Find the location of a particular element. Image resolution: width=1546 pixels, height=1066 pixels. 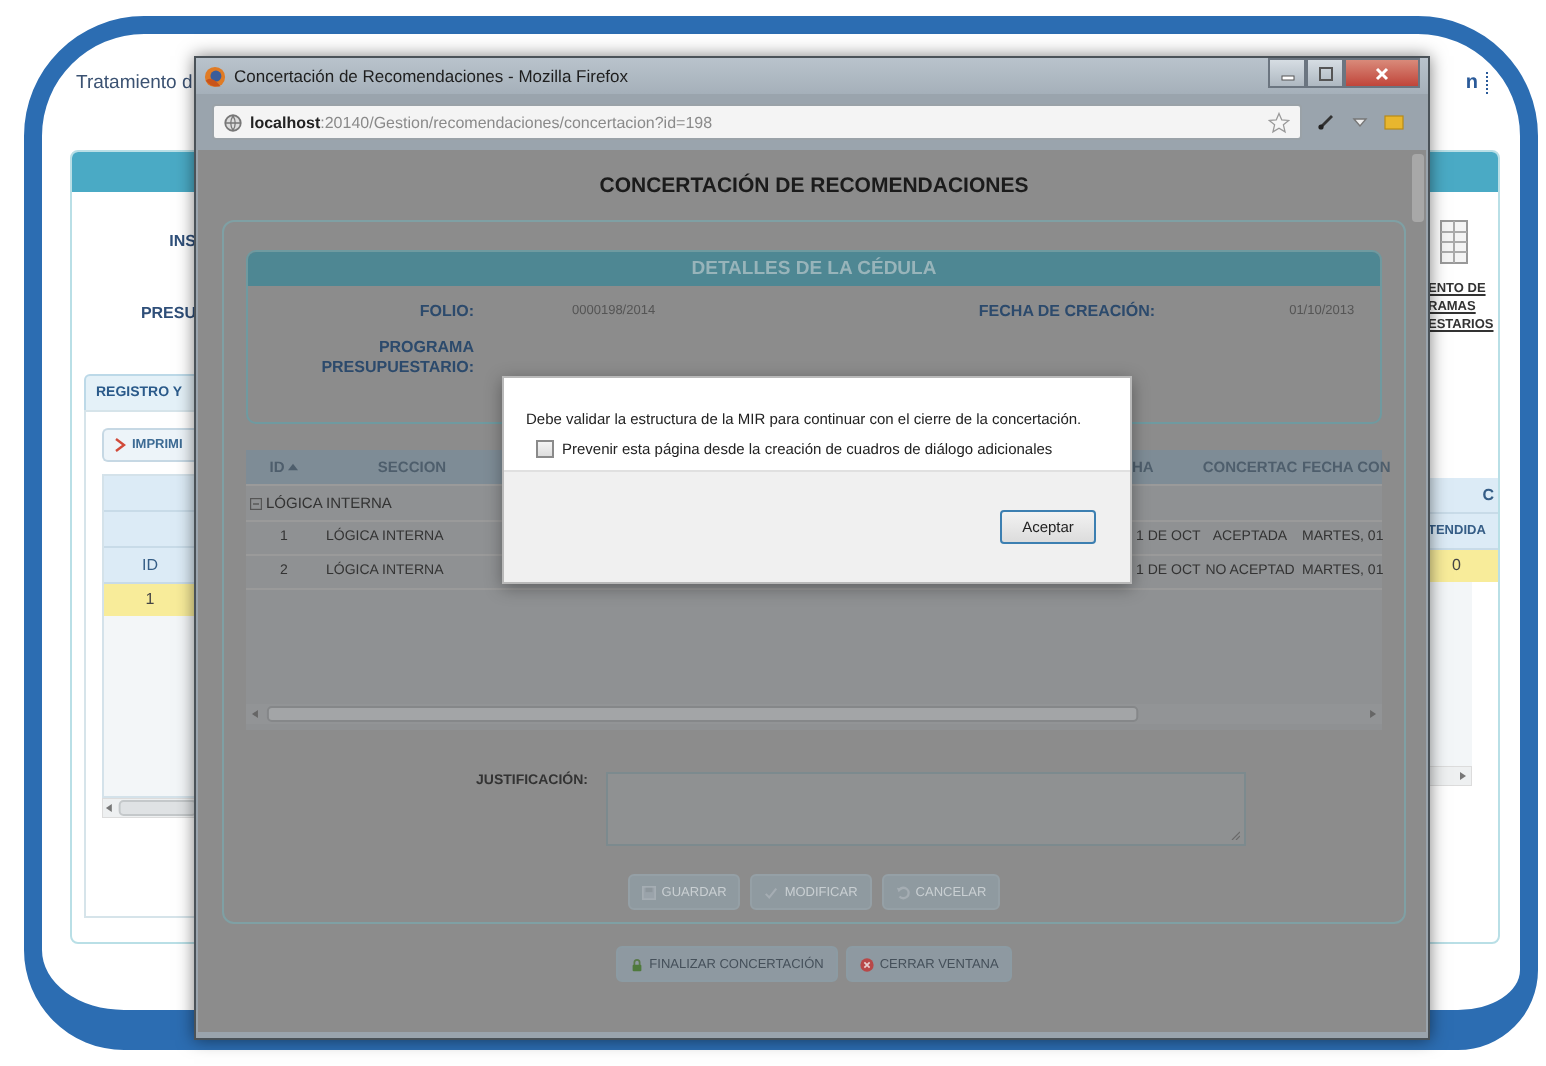

field-label: FOLIO: is located at coordinates (445, 311).